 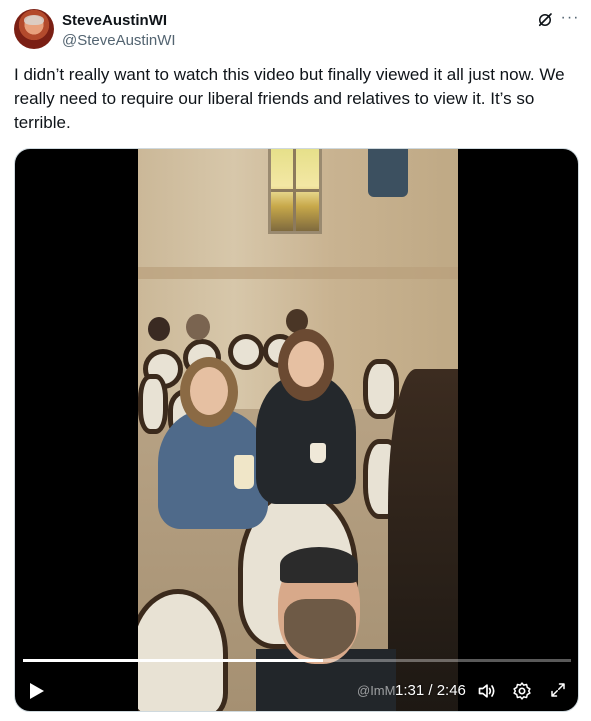 What do you see at coordinates (487, 691) in the screenshot?
I see `volume-icon` at bounding box center [487, 691].